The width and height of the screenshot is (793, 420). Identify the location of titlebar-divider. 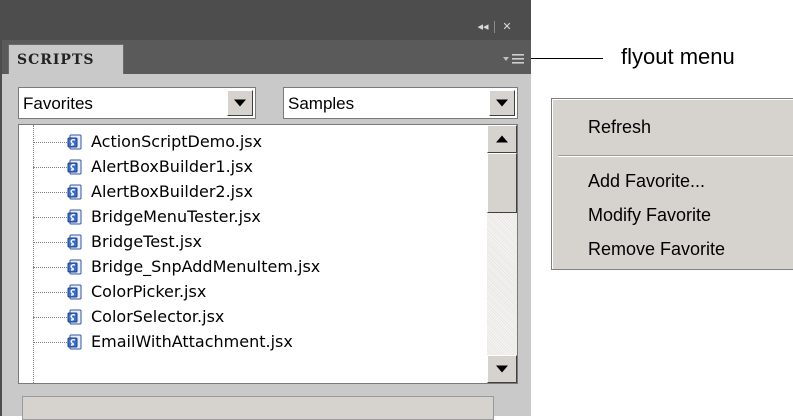
(494, 27).